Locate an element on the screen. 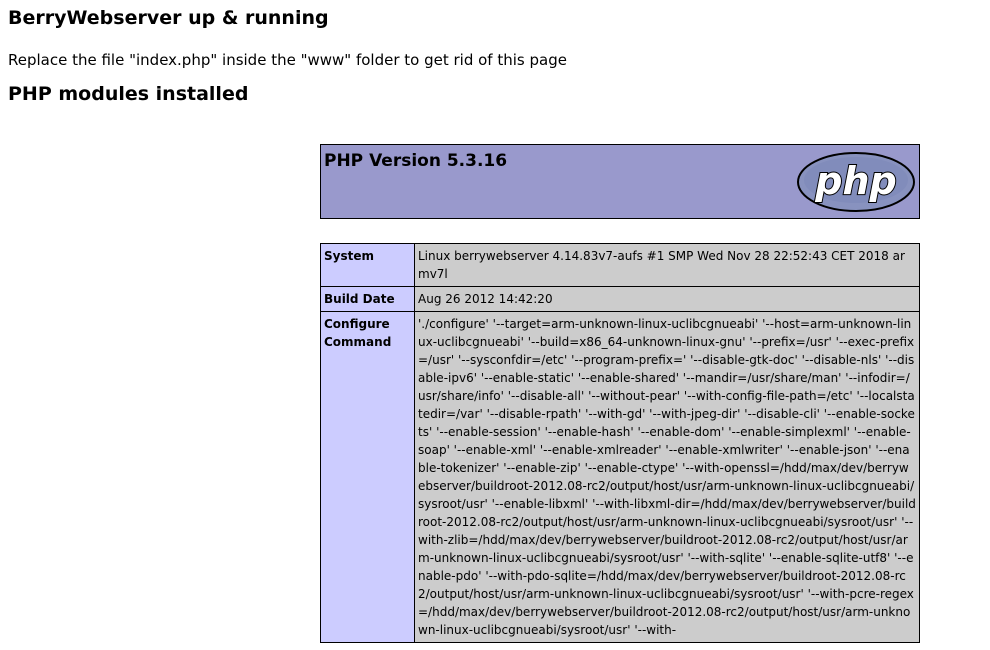  table-row: Build Date Aug 26 2012 14:42:20 is located at coordinates (620, 299).